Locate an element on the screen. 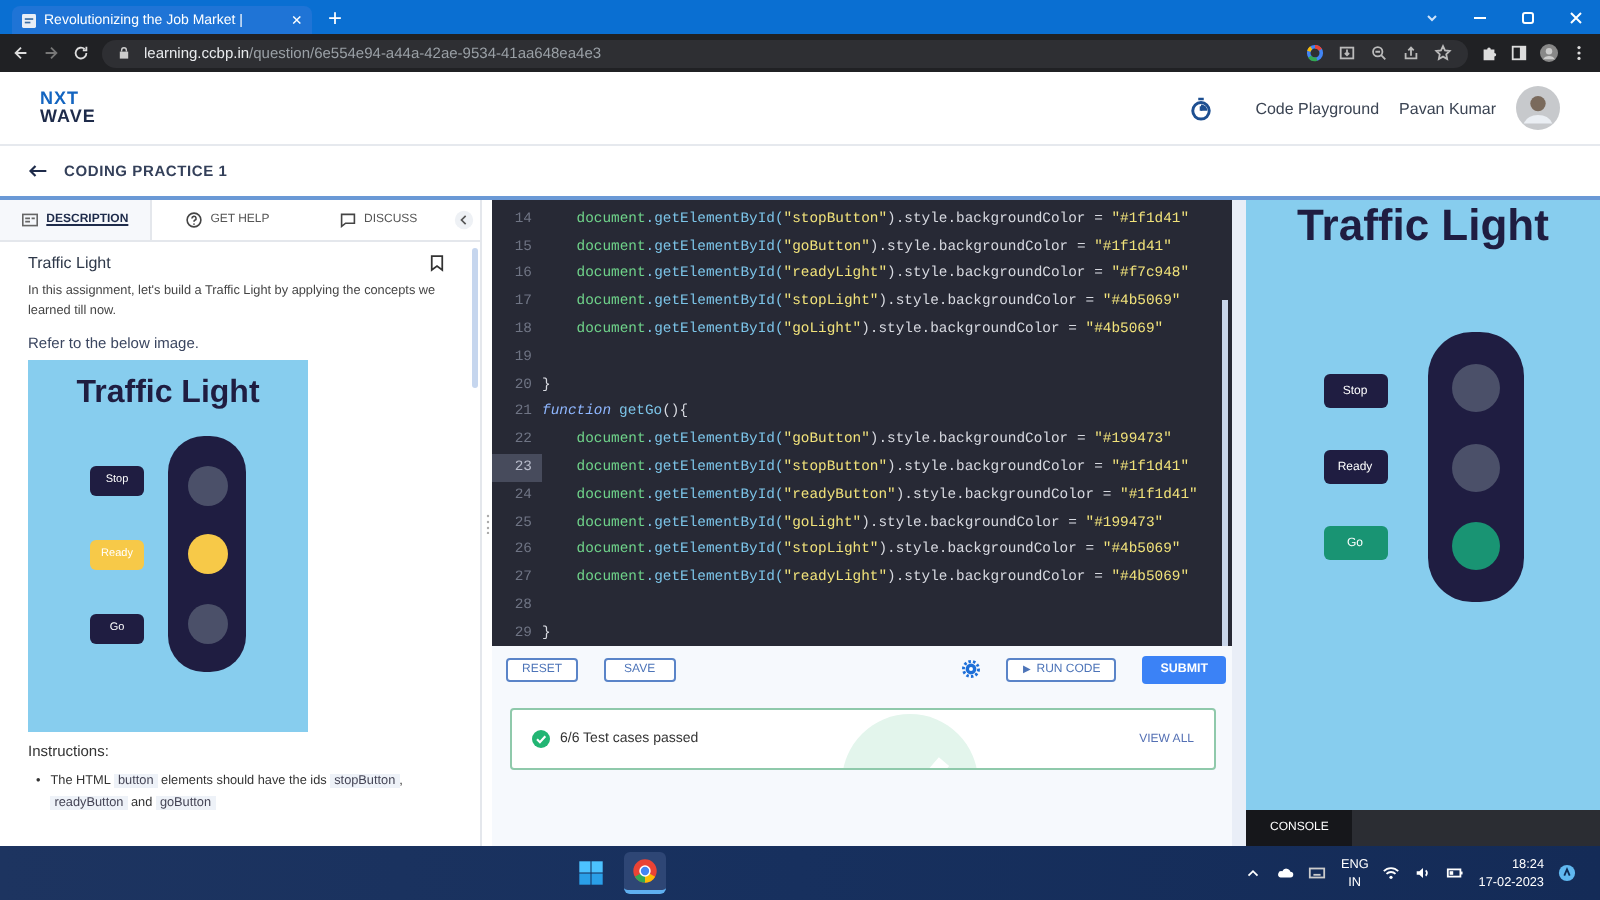  keyboard-icon is located at coordinates (1317, 873).